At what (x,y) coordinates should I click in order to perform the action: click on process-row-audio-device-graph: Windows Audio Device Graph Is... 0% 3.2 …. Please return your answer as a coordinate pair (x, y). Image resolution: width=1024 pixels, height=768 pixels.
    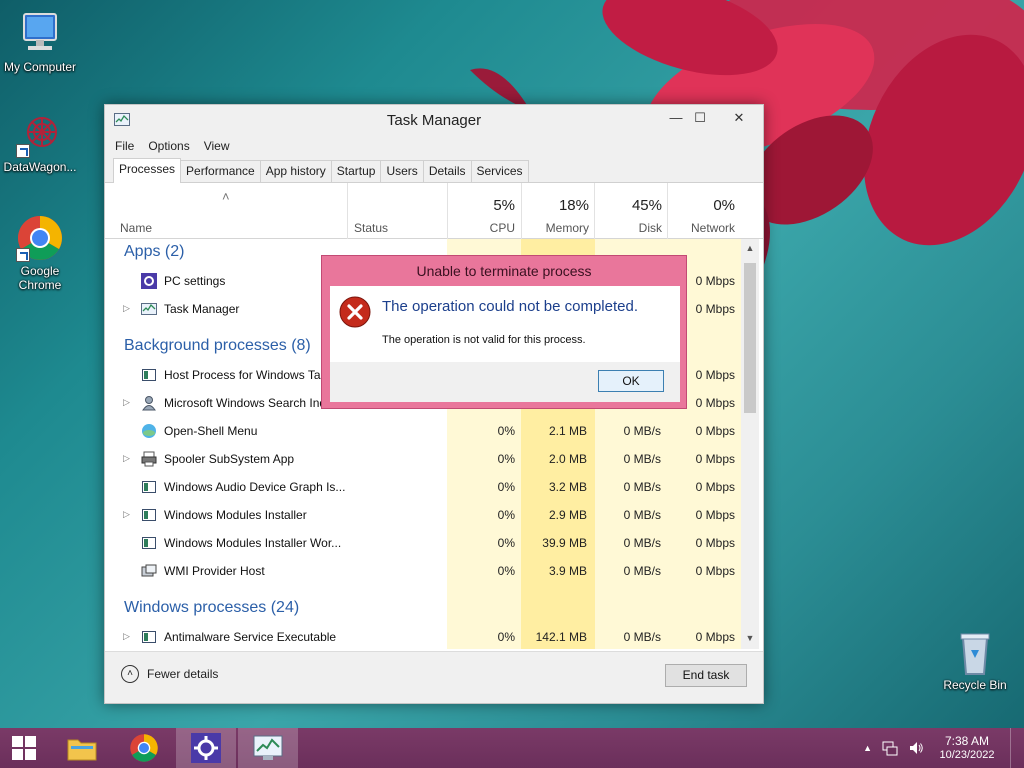
    Looking at the image, I should click on (423, 487).